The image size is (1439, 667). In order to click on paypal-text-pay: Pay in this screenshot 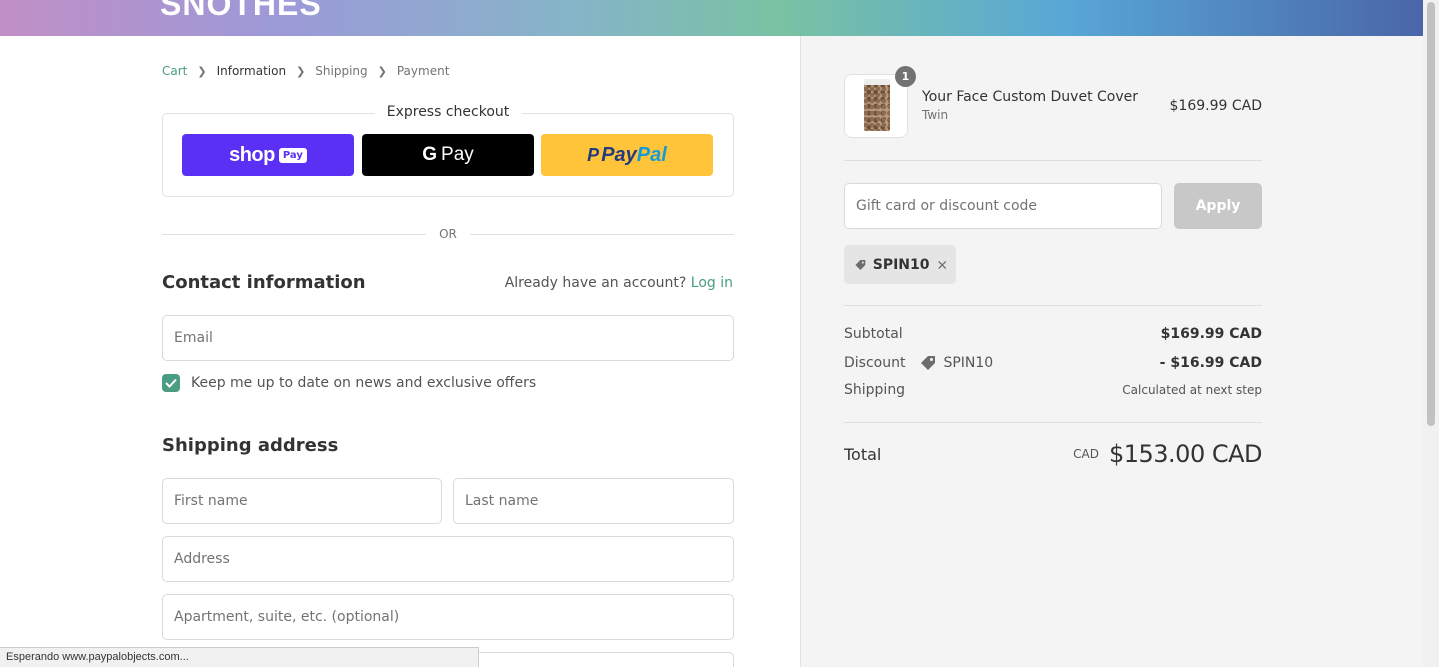, I will do `click(619, 154)`.